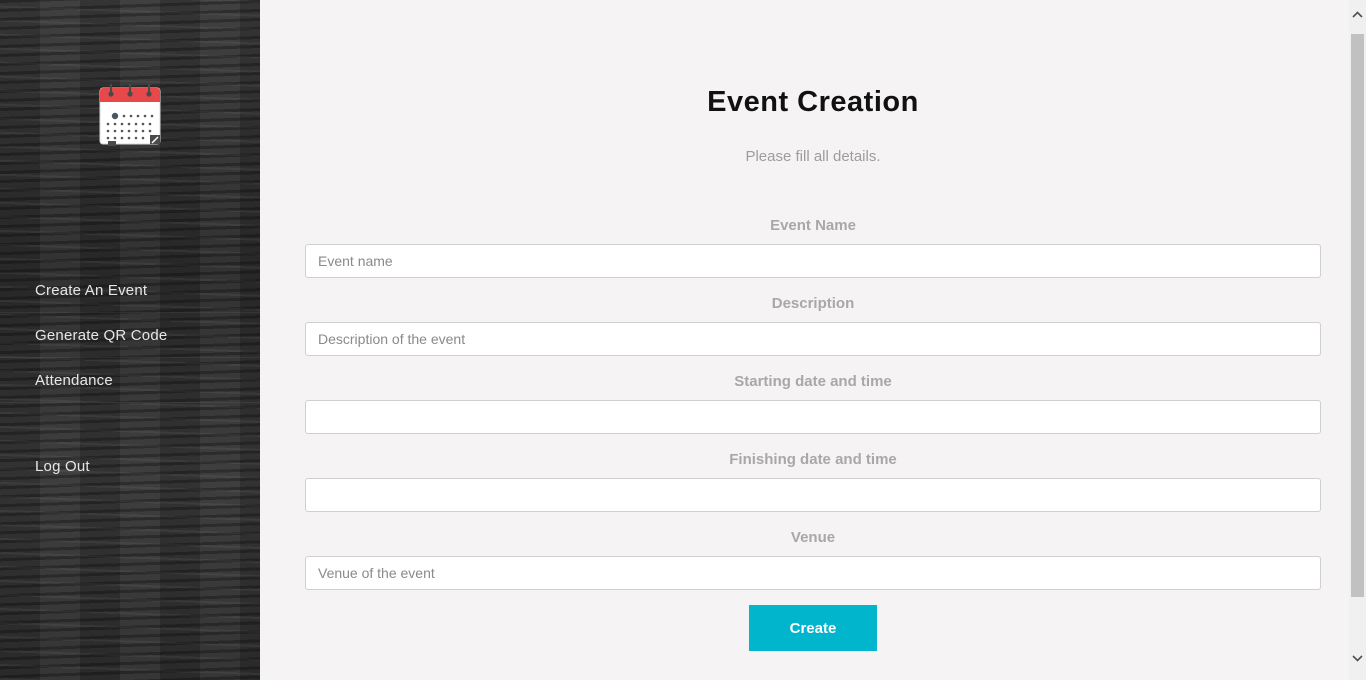  What do you see at coordinates (813, 156) in the screenshot?
I see `page-subtitle: Please fill all details.` at bounding box center [813, 156].